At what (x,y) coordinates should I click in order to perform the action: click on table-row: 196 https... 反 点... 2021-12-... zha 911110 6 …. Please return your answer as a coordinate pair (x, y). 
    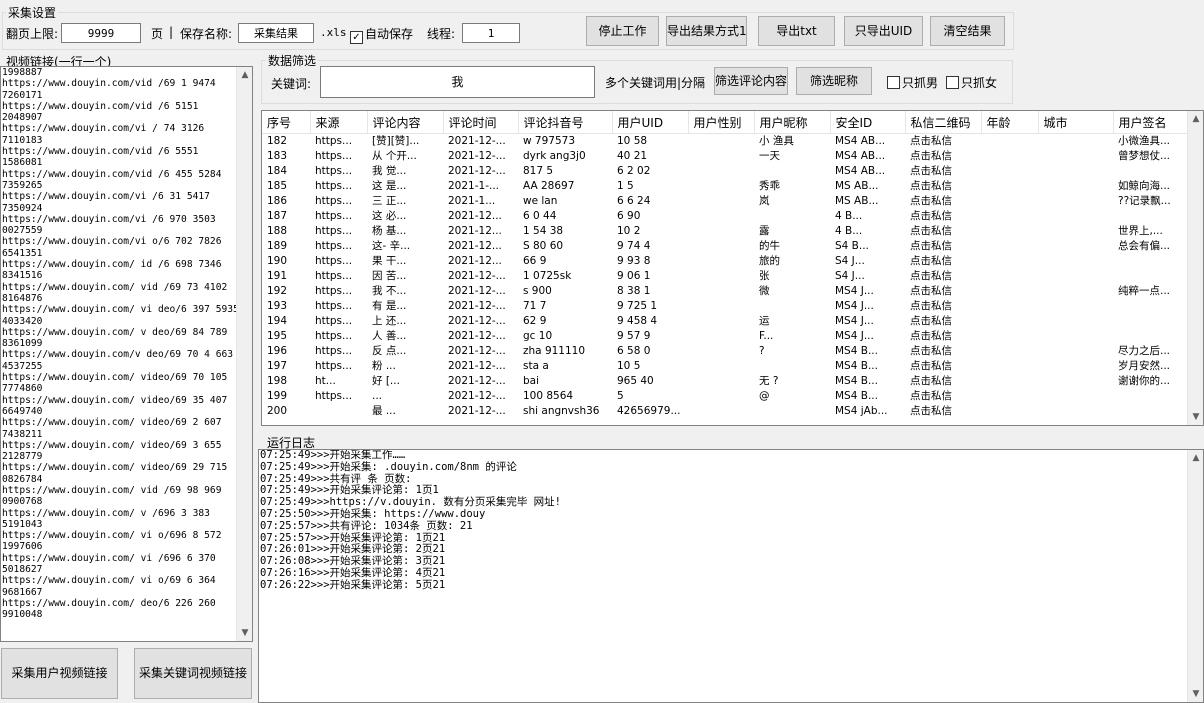
    Looking at the image, I should click on (725, 351).